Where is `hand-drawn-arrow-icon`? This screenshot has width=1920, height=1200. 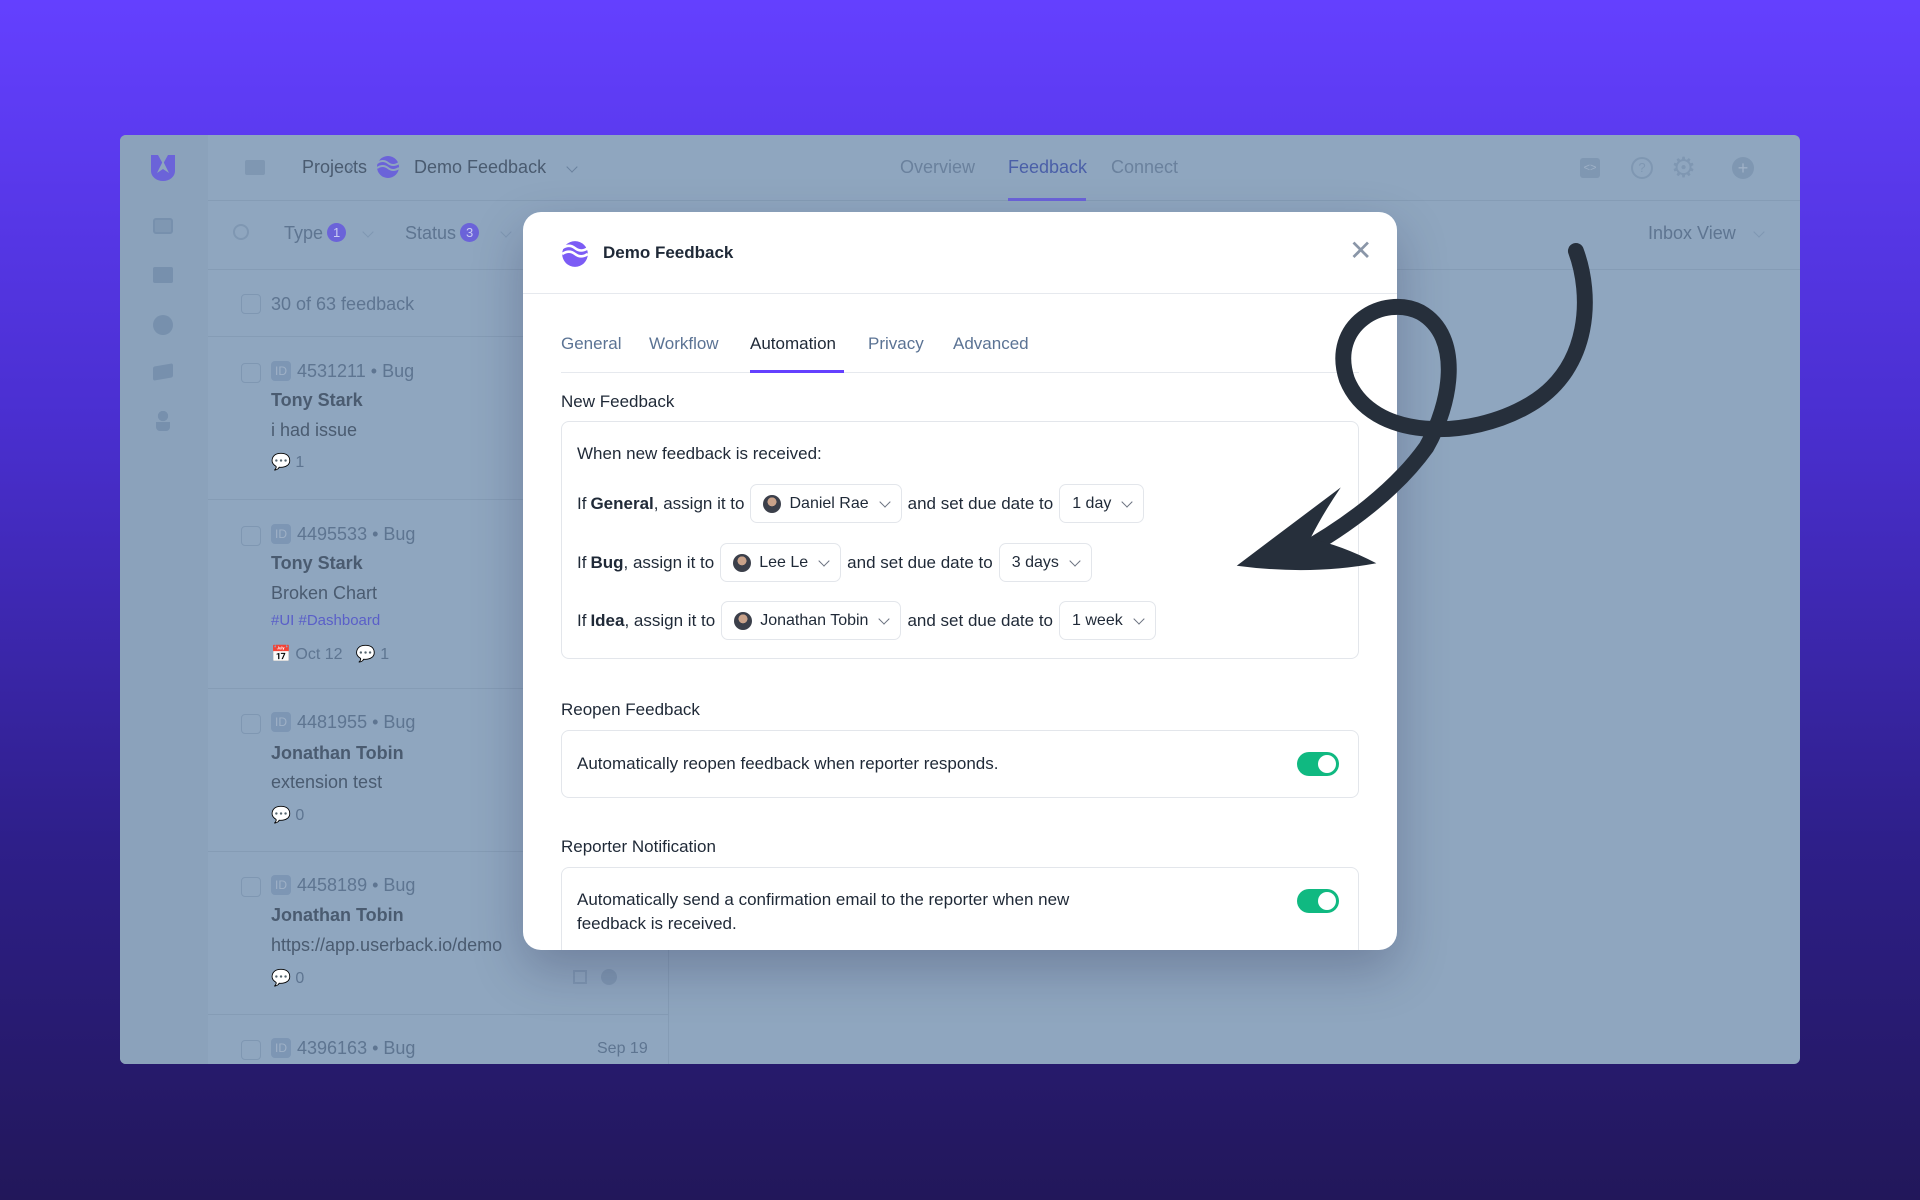
hand-drawn-arrow-icon is located at coordinates (1414, 407).